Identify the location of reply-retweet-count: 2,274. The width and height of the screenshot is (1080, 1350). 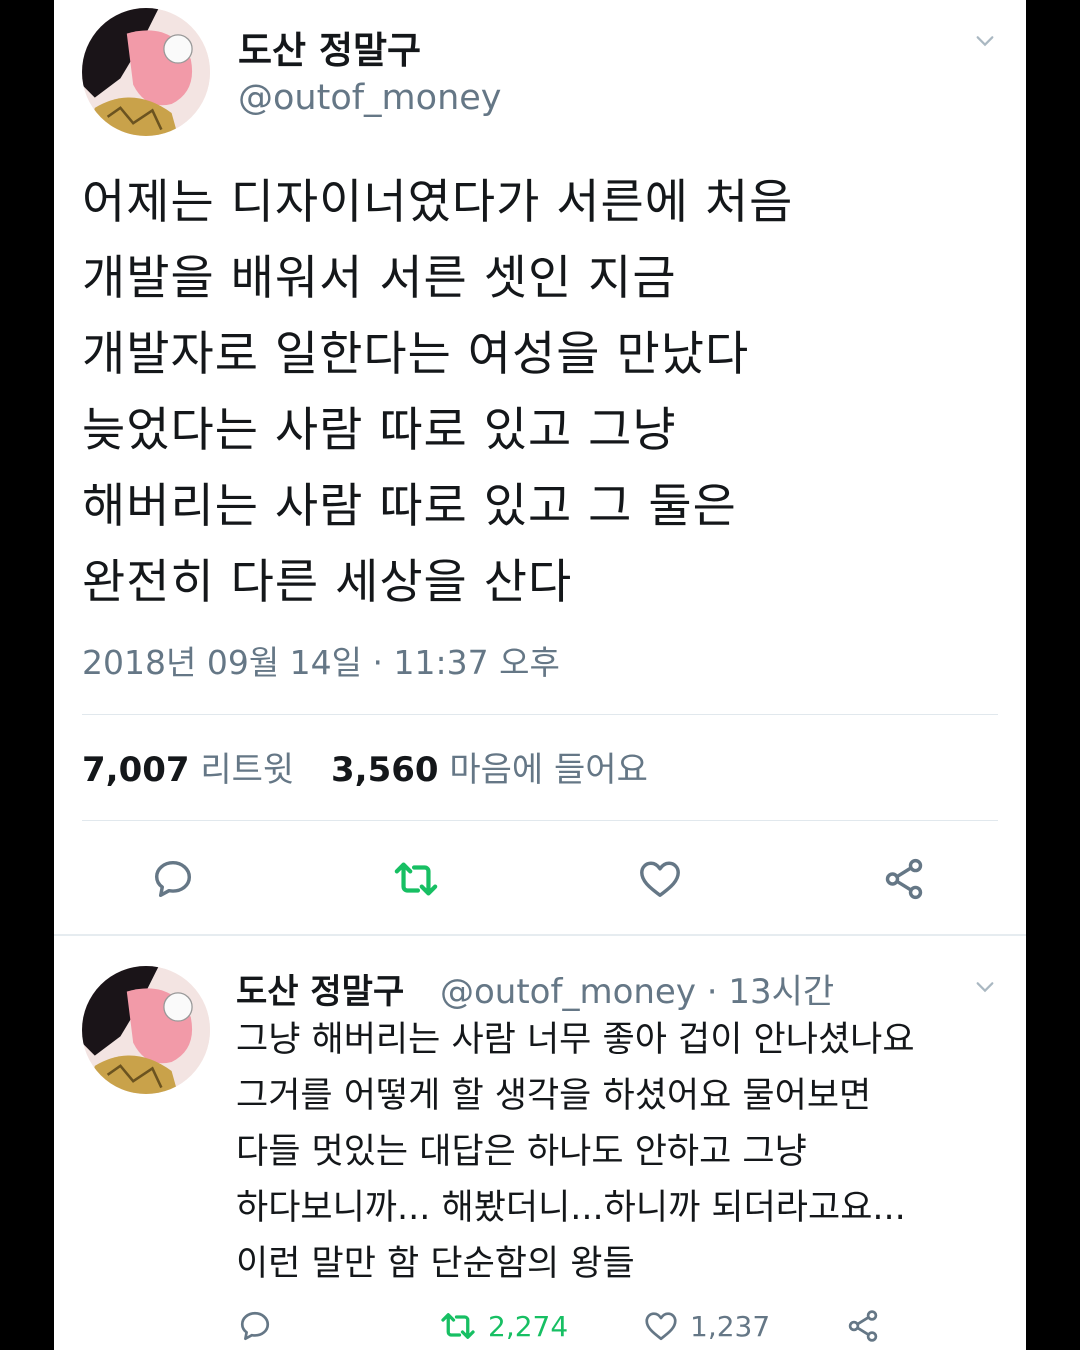
(528, 1326).